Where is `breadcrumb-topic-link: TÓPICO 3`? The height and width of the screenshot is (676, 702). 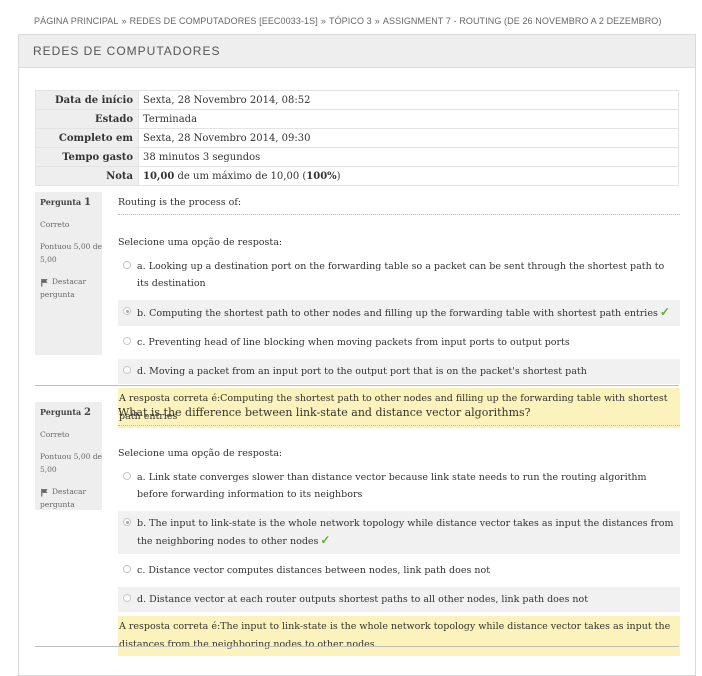 breadcrumb-topic-link: TÓPICO 3 is located at coordinates (350, 21).